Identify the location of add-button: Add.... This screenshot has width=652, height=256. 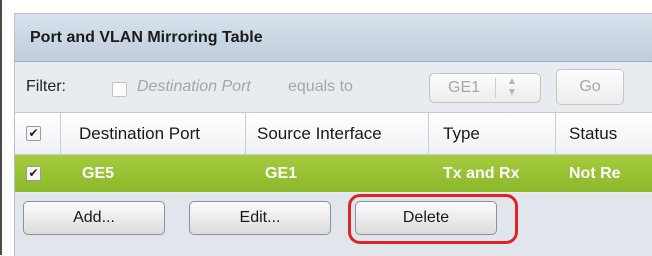
(94, 218).